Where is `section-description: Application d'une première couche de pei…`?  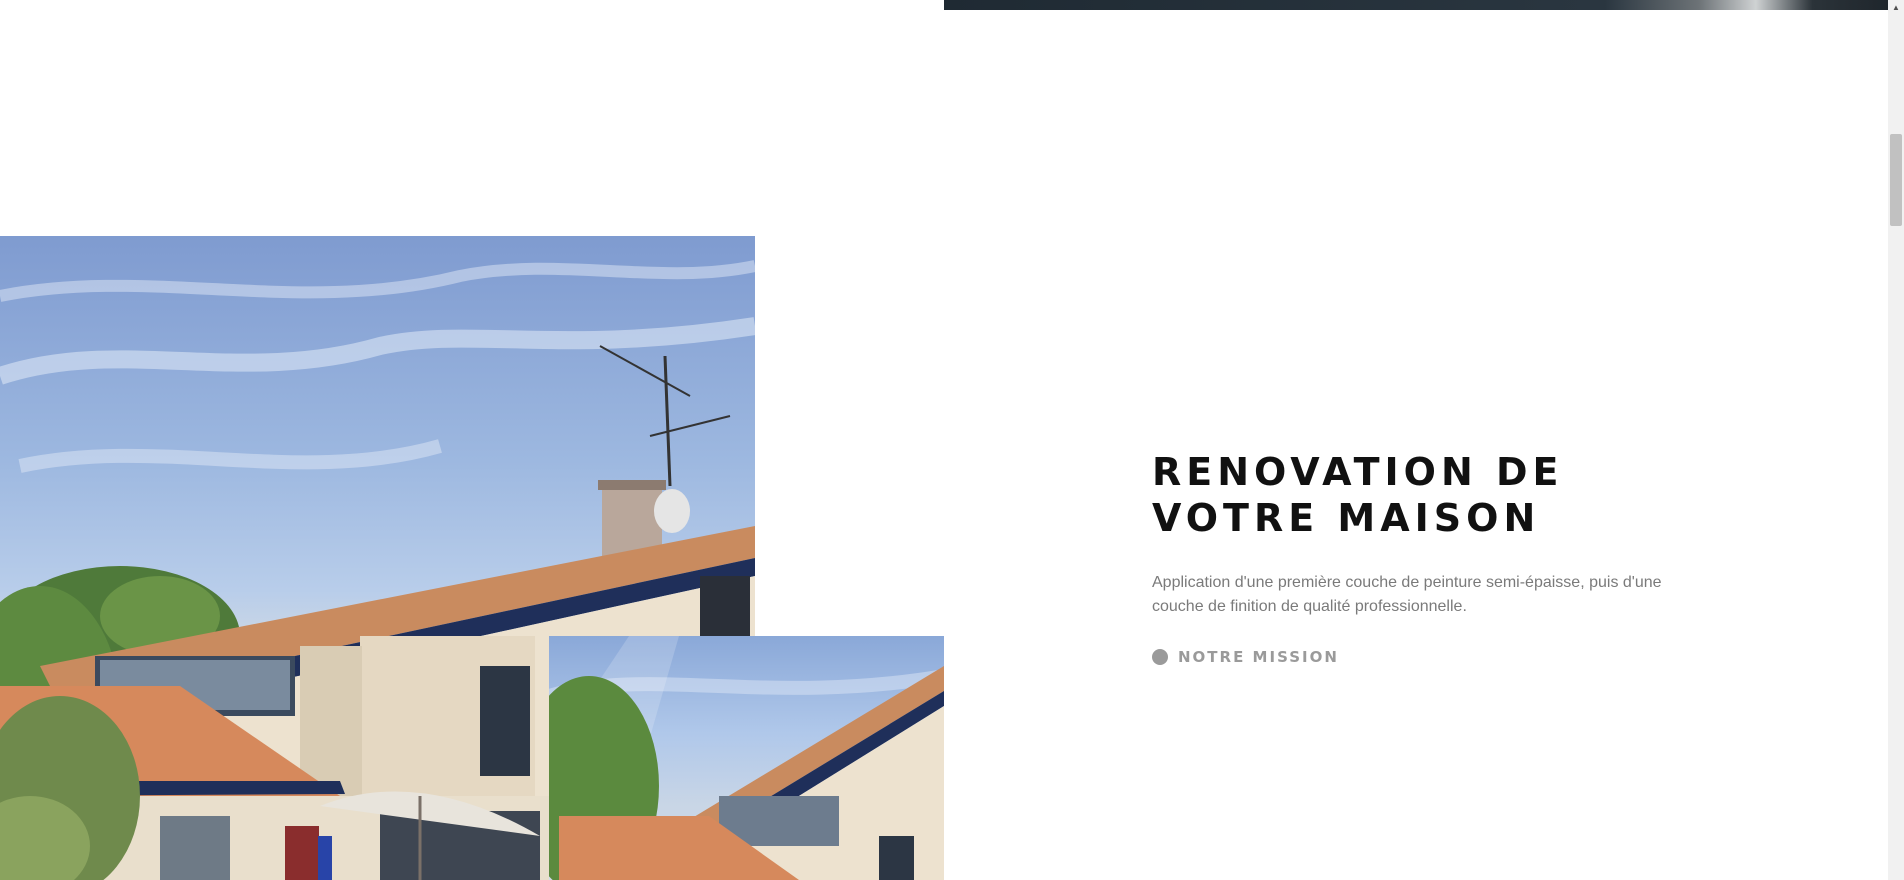 section-description: Application d'une première couche de pei… is located at coordinates (1407, 594).